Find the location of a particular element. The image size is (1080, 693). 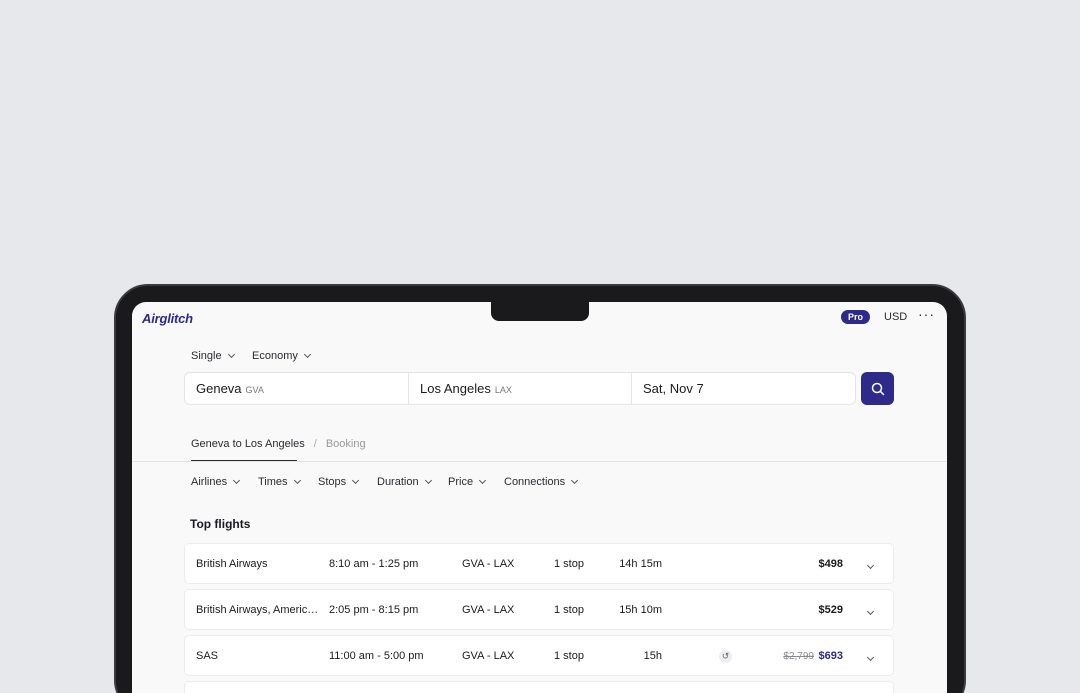

undo-icon: ↺ is located at coordinates (725, 656).